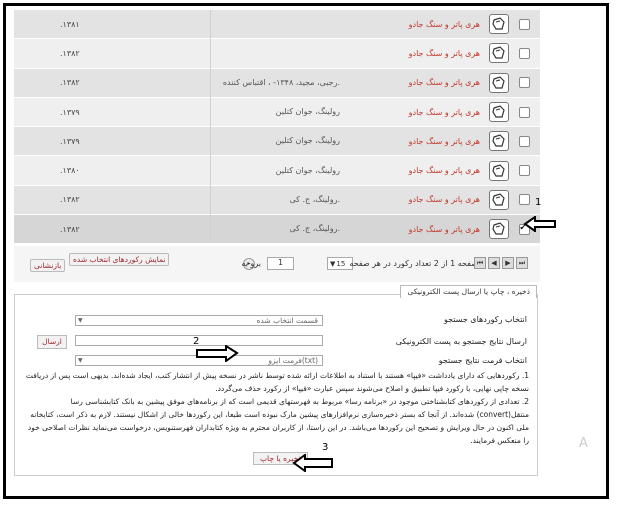  I want to click on tab-export: ذخیره ، چاپ یا ارسال پست الکترونیکی, so click(468, 291).